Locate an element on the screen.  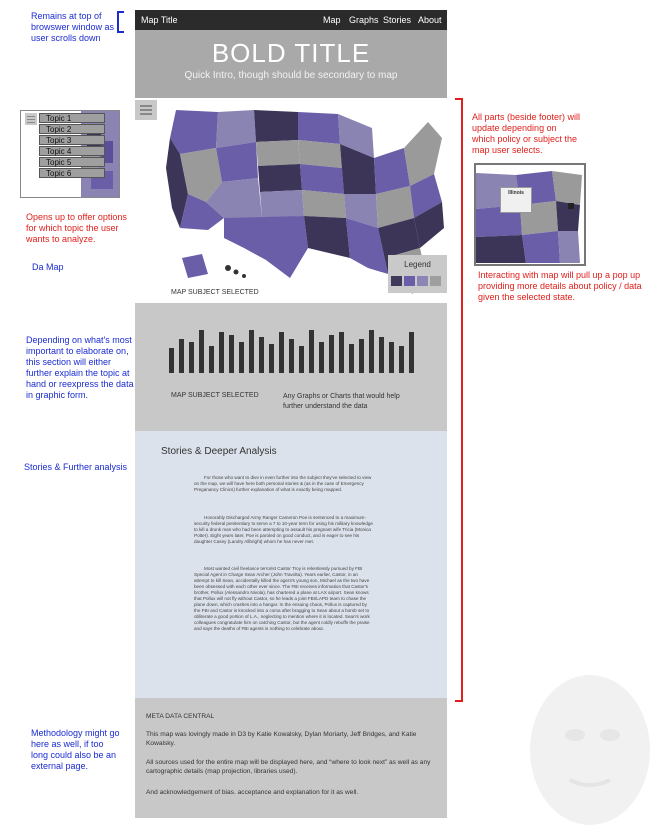
nav-link-map: Map is located at coordinates (332, 20).